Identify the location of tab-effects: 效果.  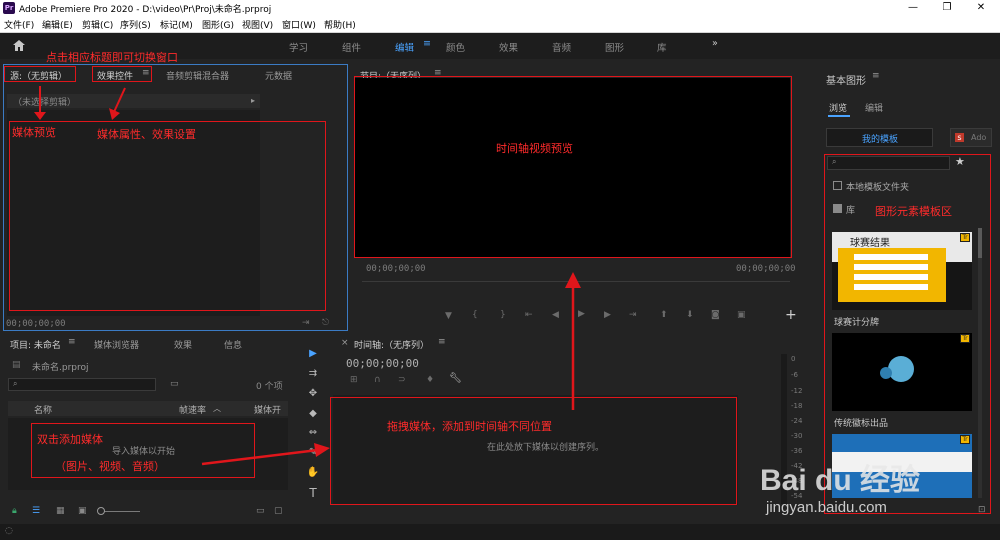
(183, 344).